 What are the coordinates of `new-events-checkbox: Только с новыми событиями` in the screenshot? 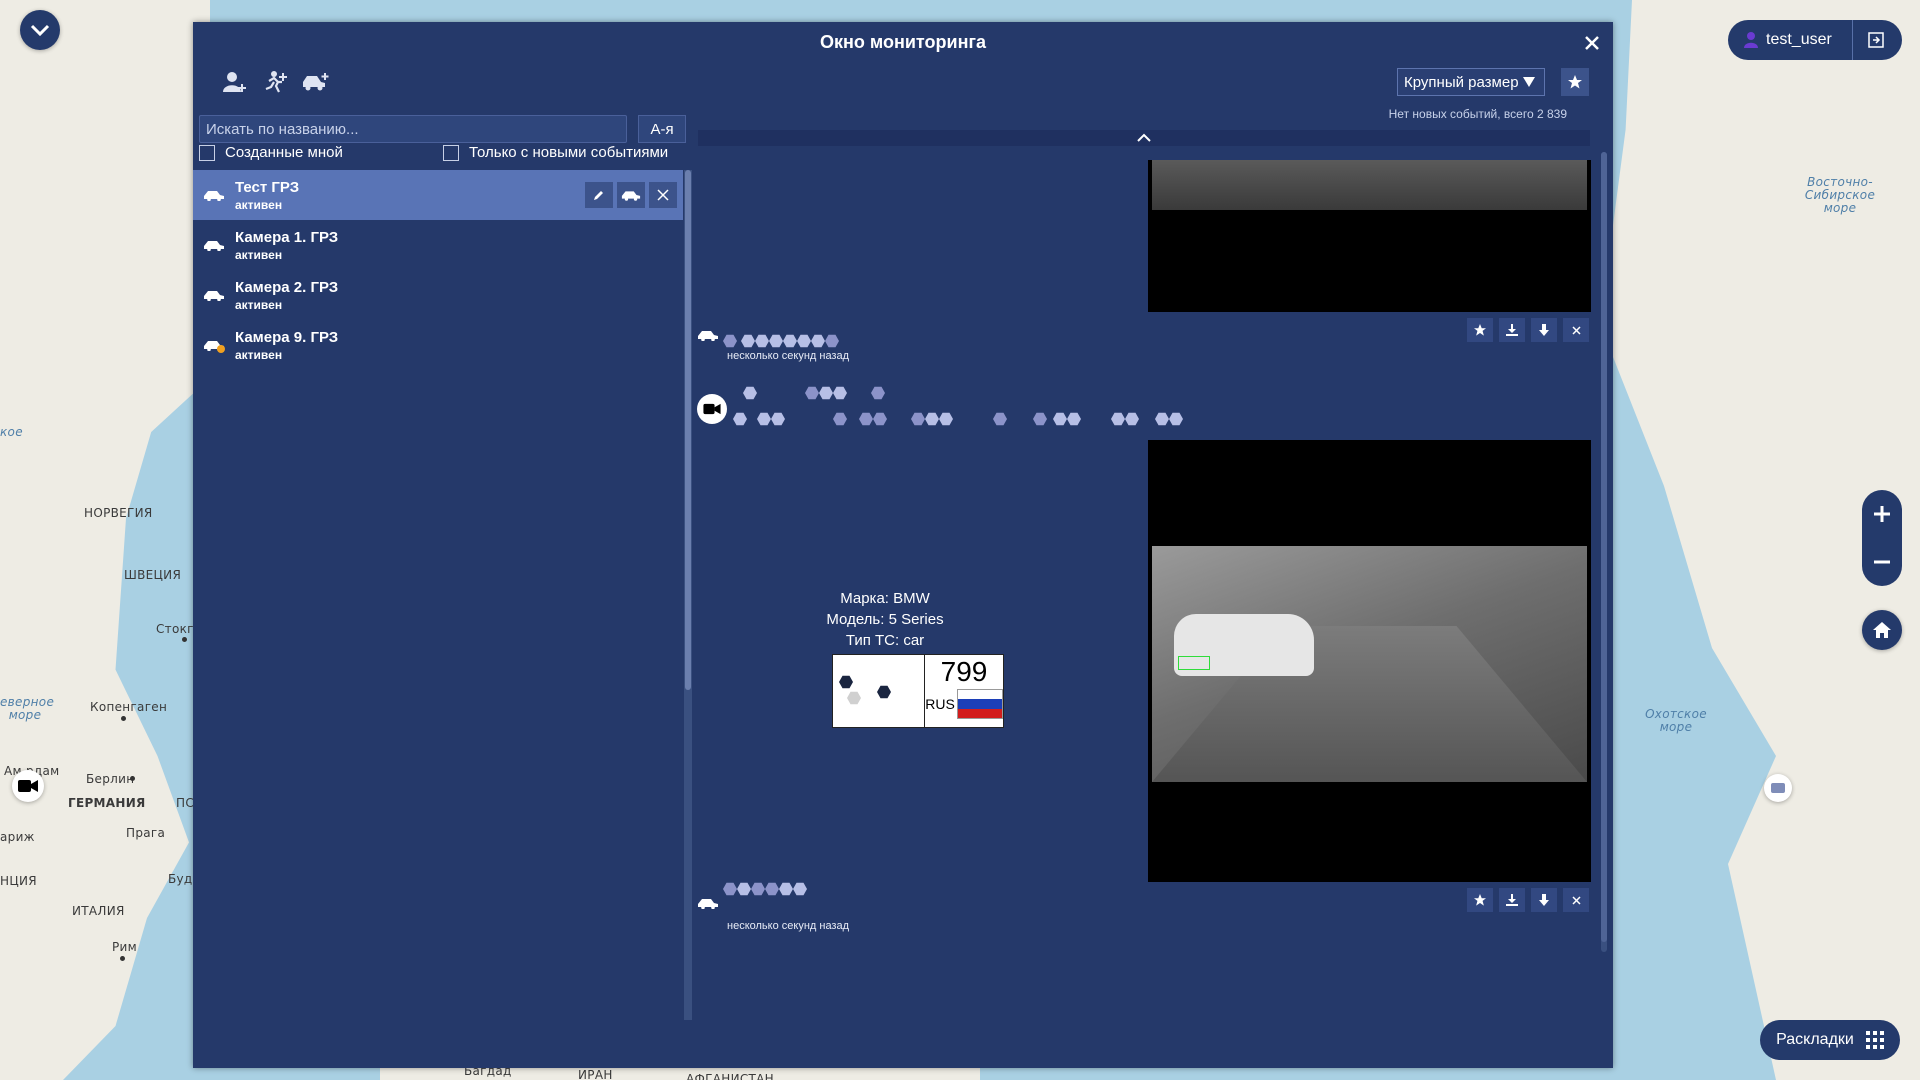 It's located at (555, 152).